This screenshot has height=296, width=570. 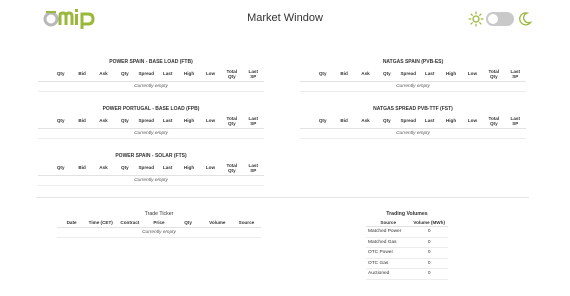 I want to click on column-header: Volume (MWh), so click(x=429, y=222).